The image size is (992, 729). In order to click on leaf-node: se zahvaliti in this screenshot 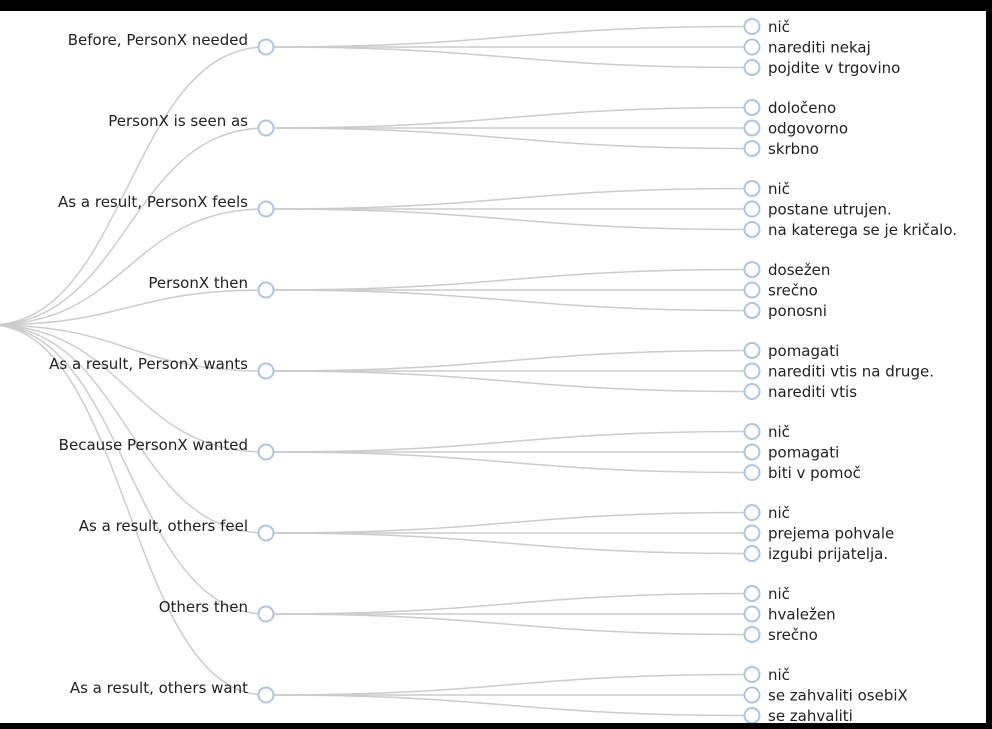, I will do `click(798, 715)`.